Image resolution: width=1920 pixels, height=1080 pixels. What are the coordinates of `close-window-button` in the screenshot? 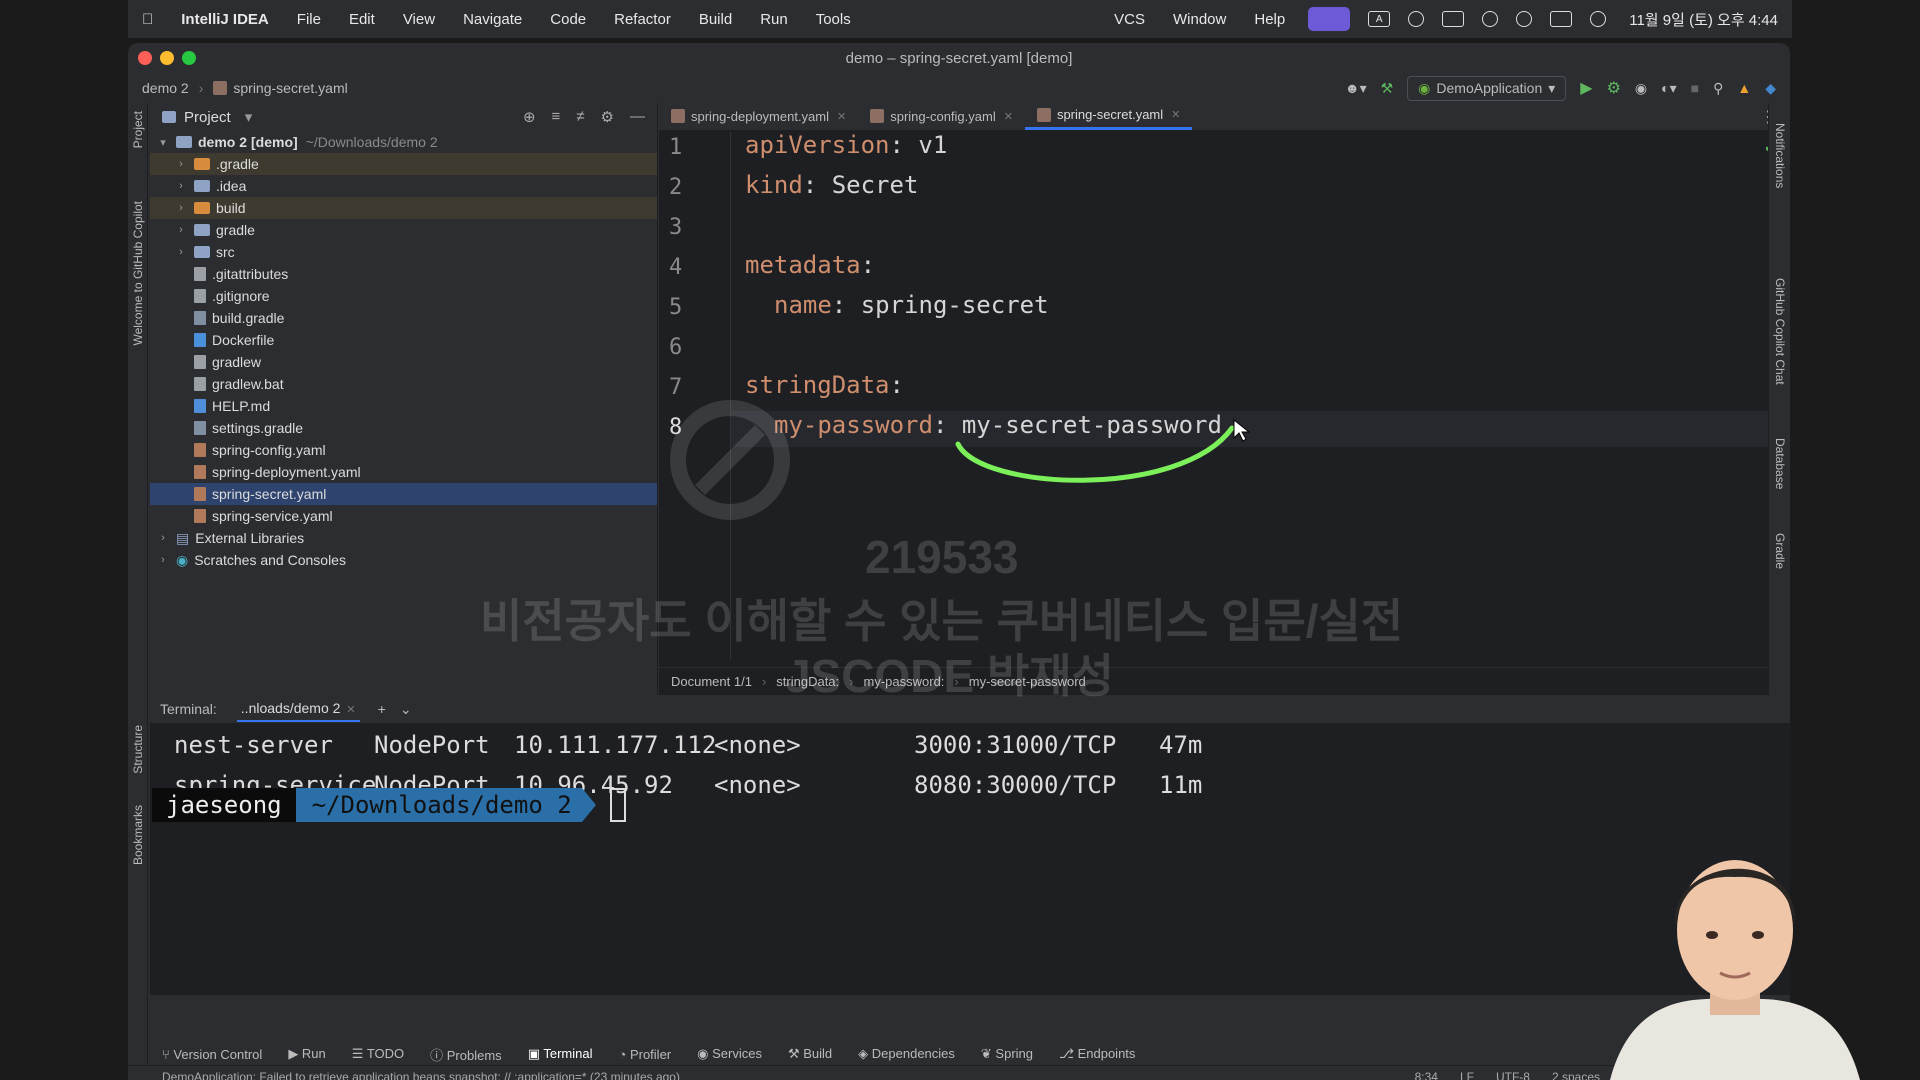 It's located at (145, 58).